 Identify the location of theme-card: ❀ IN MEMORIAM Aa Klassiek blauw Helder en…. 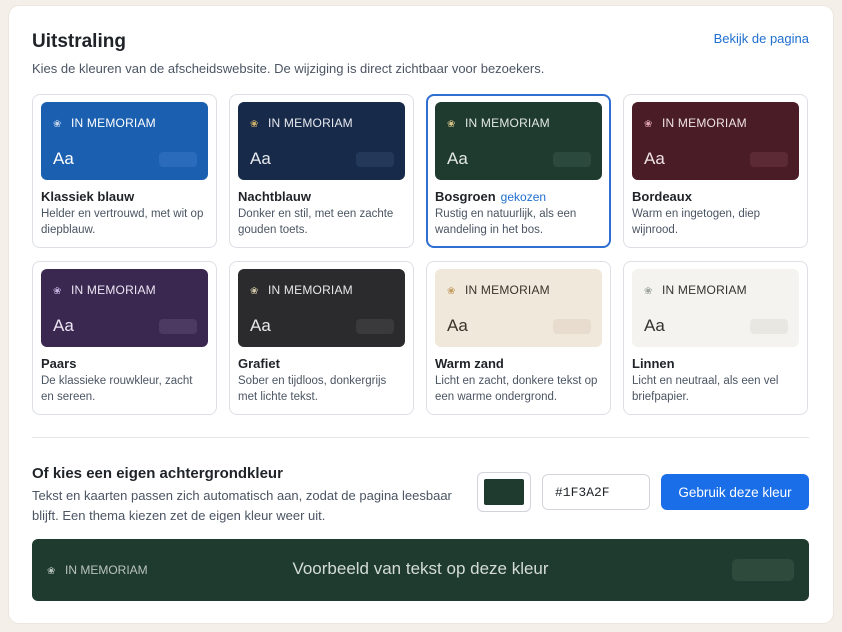
(124, 171).